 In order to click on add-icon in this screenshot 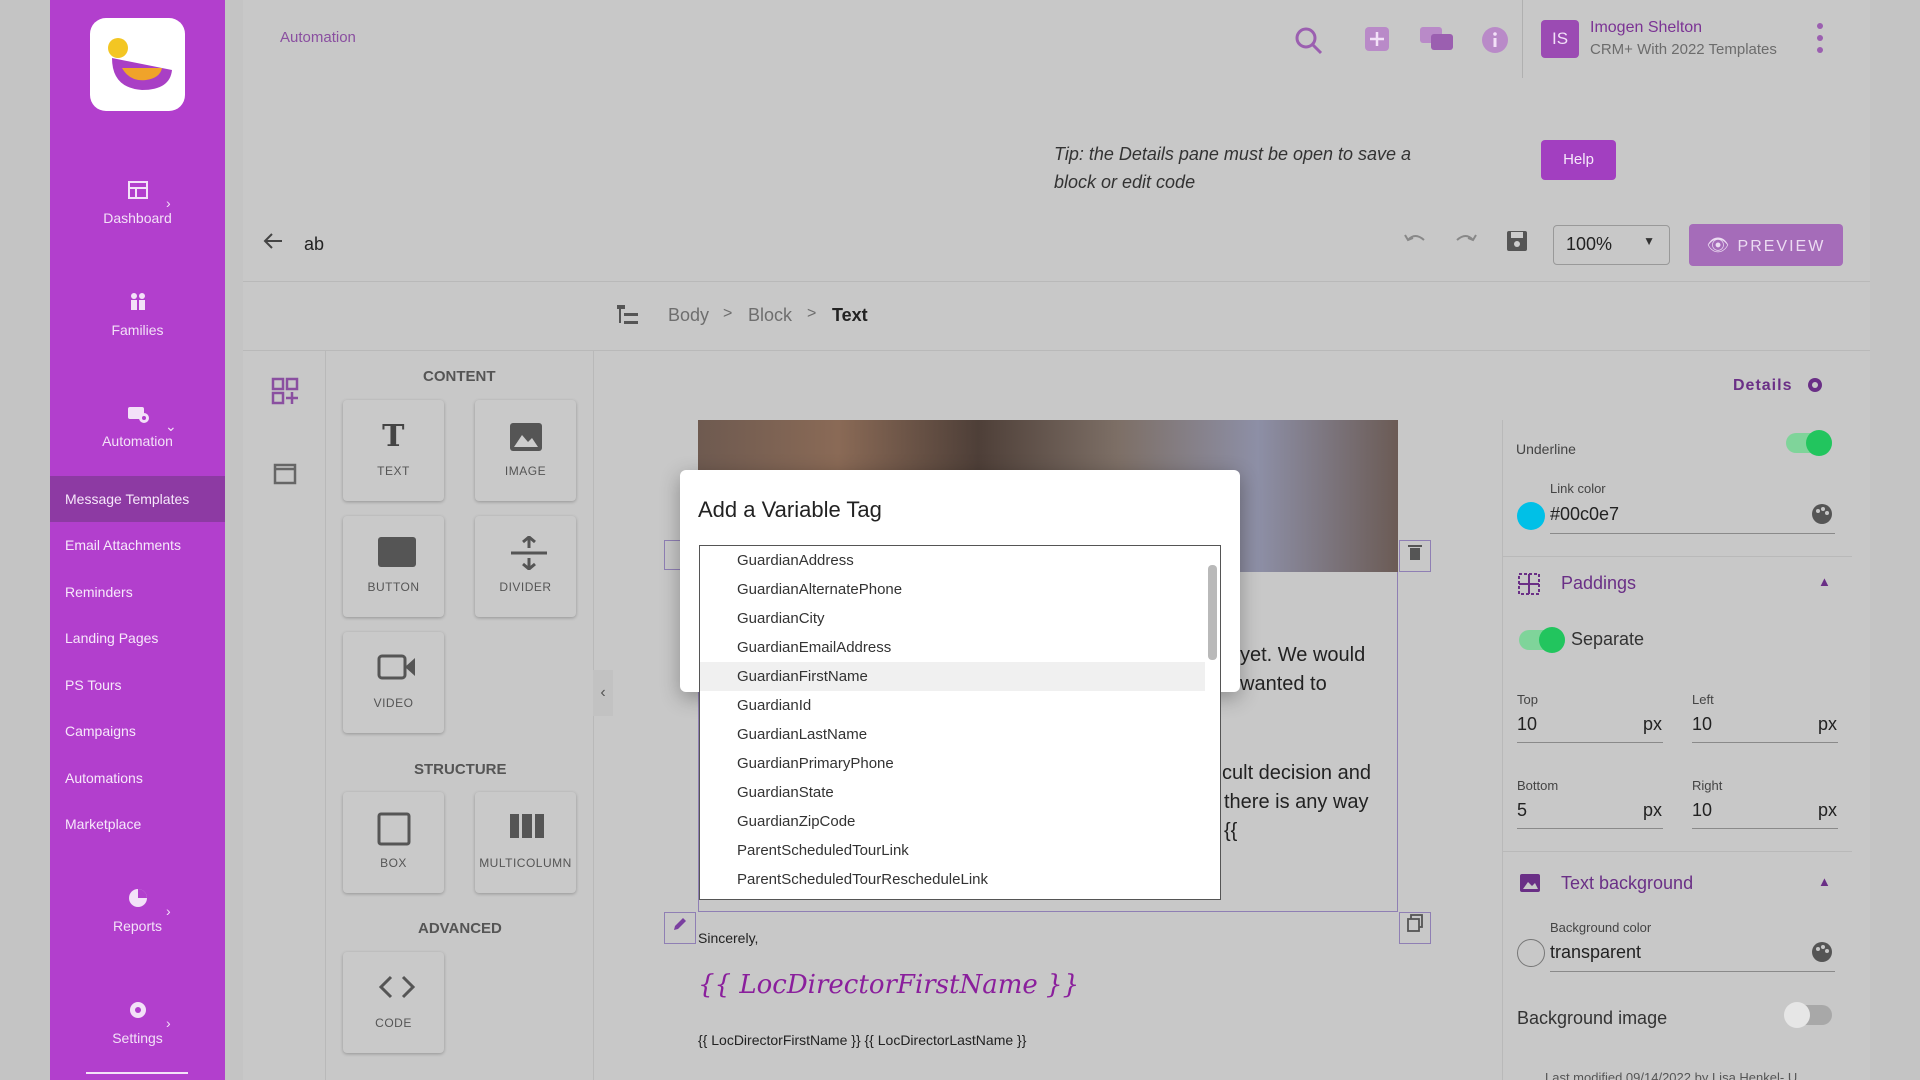, I will do `click(1377, 42)`.